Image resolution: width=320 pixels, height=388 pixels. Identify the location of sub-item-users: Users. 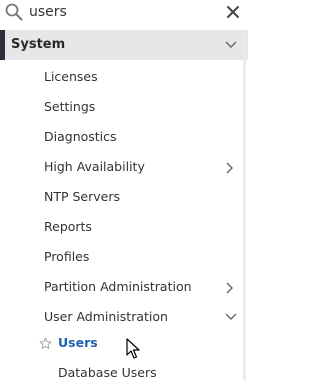
(124, 343).